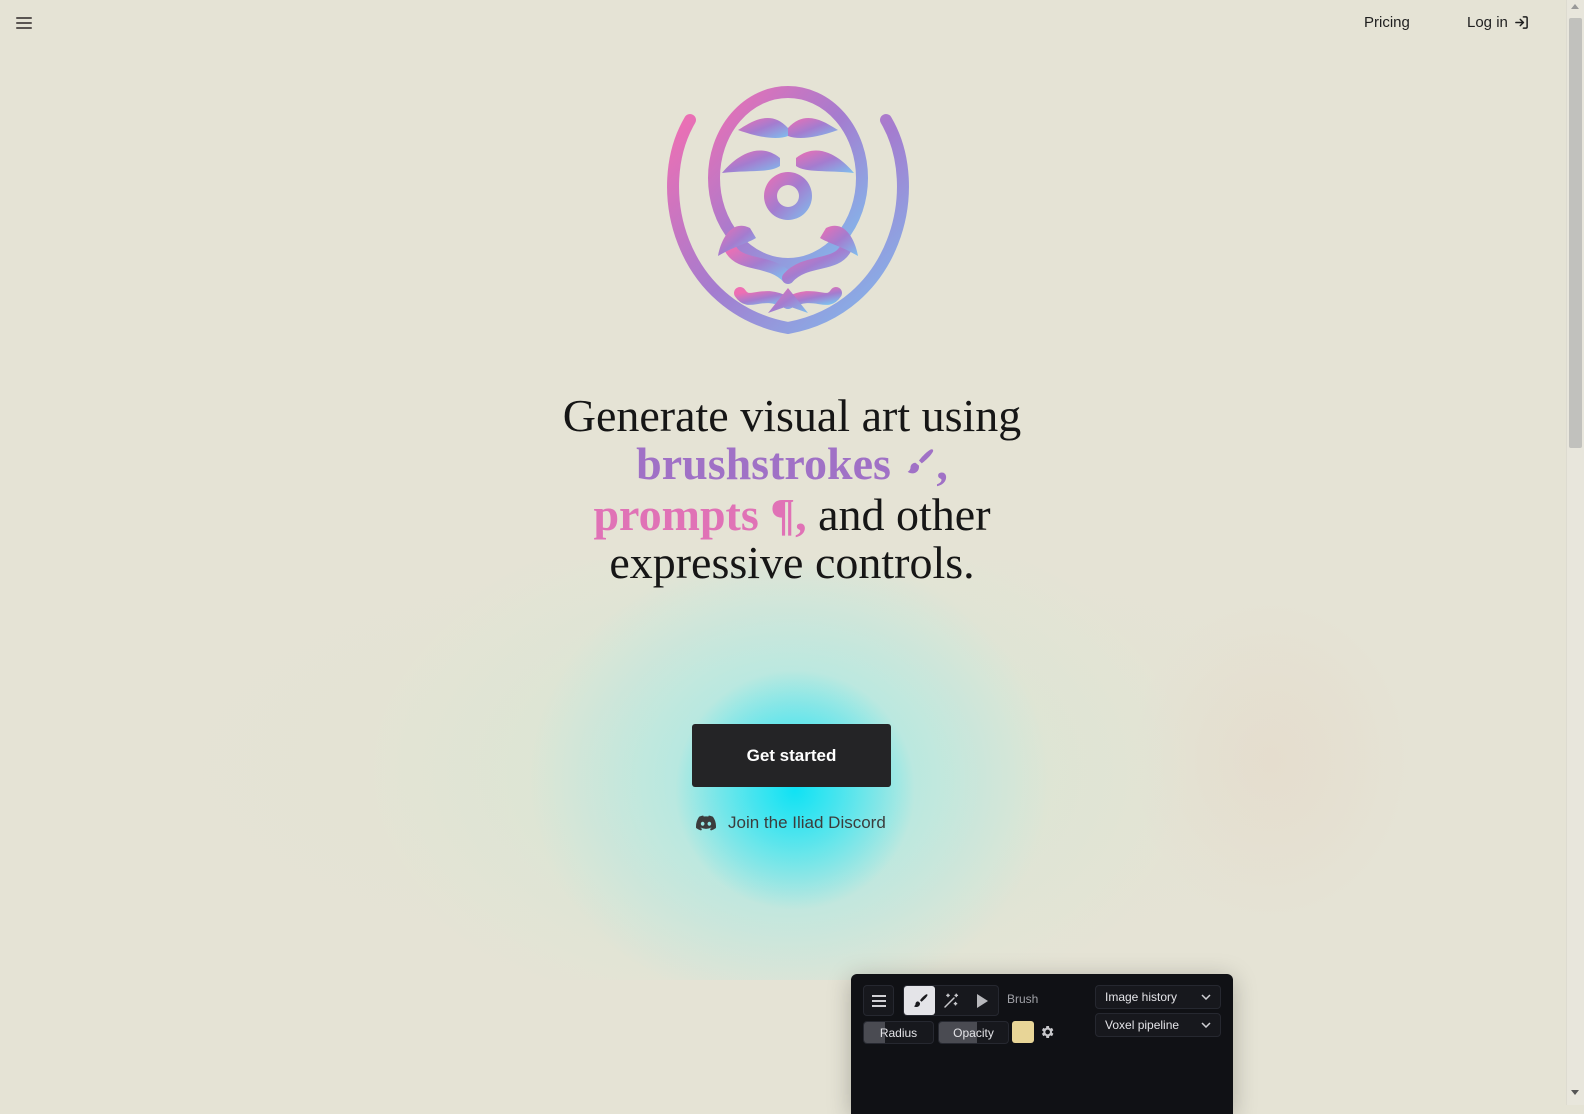 Image resolution: width=1584 pixels, height=1114 pixels. I want to click on active-tool-label: Brush, so click(1023, 999).